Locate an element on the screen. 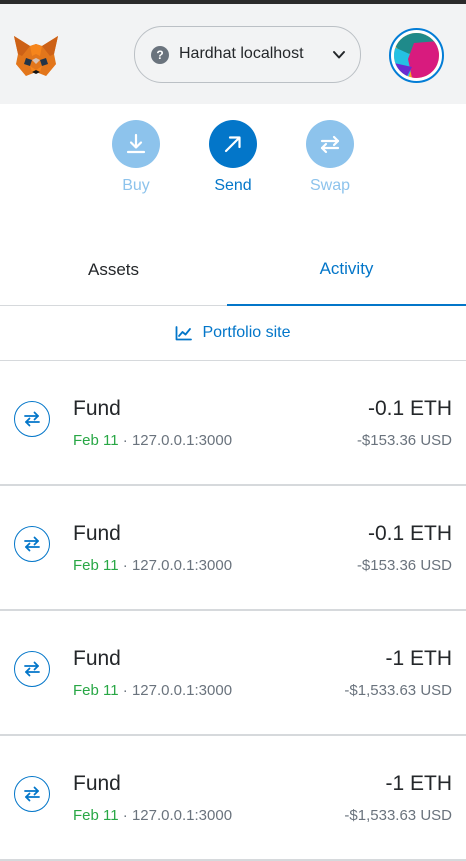 The image size is (466, 861). tab-activity: Activity is located at coordinates (346, 270).